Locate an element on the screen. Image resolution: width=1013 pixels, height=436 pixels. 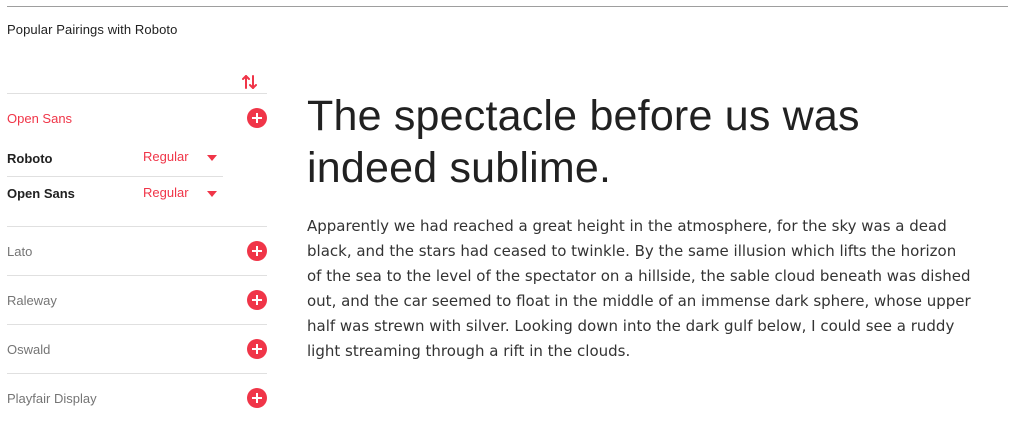
pairing-item-lato: Lato is located at coordinates (137, 251).